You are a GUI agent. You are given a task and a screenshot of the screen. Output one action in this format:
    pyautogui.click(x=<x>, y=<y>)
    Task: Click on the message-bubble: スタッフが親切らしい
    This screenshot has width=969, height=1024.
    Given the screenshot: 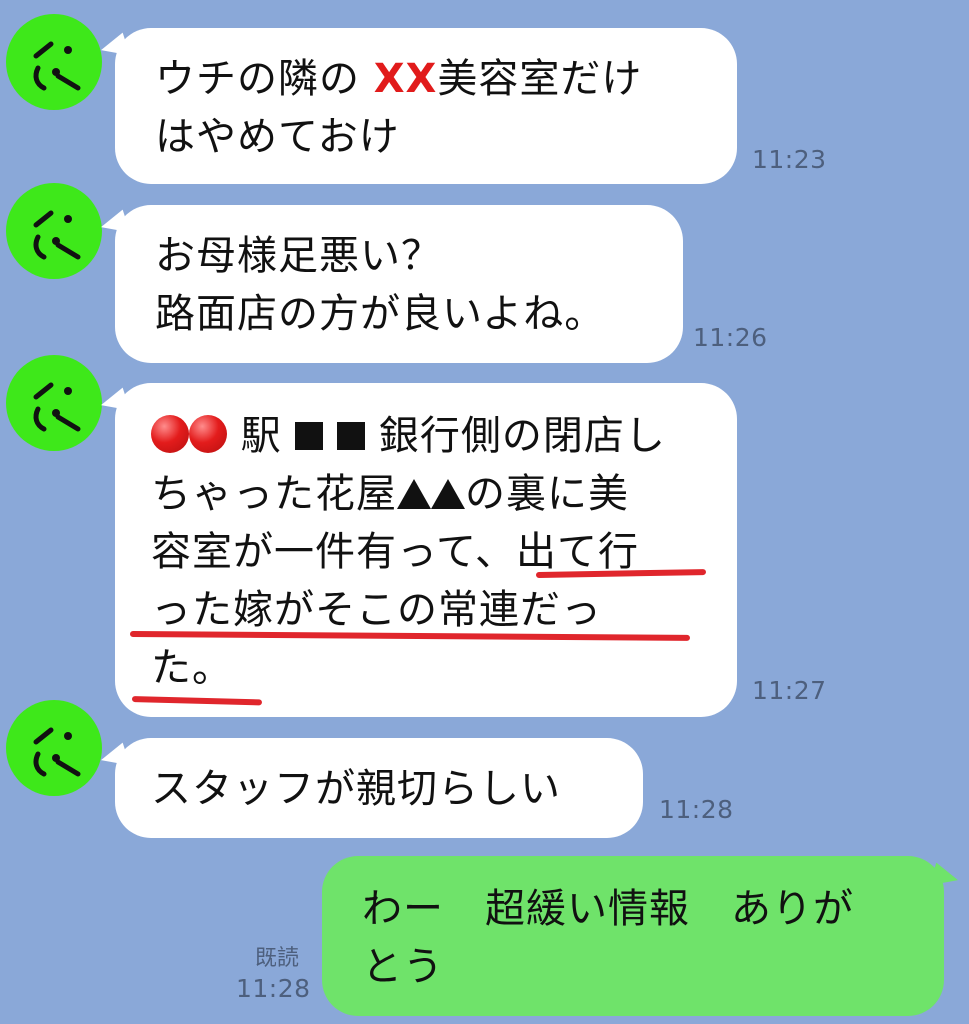 What is the action you would take?
    pyautogui.click(x=379, y=788)
    